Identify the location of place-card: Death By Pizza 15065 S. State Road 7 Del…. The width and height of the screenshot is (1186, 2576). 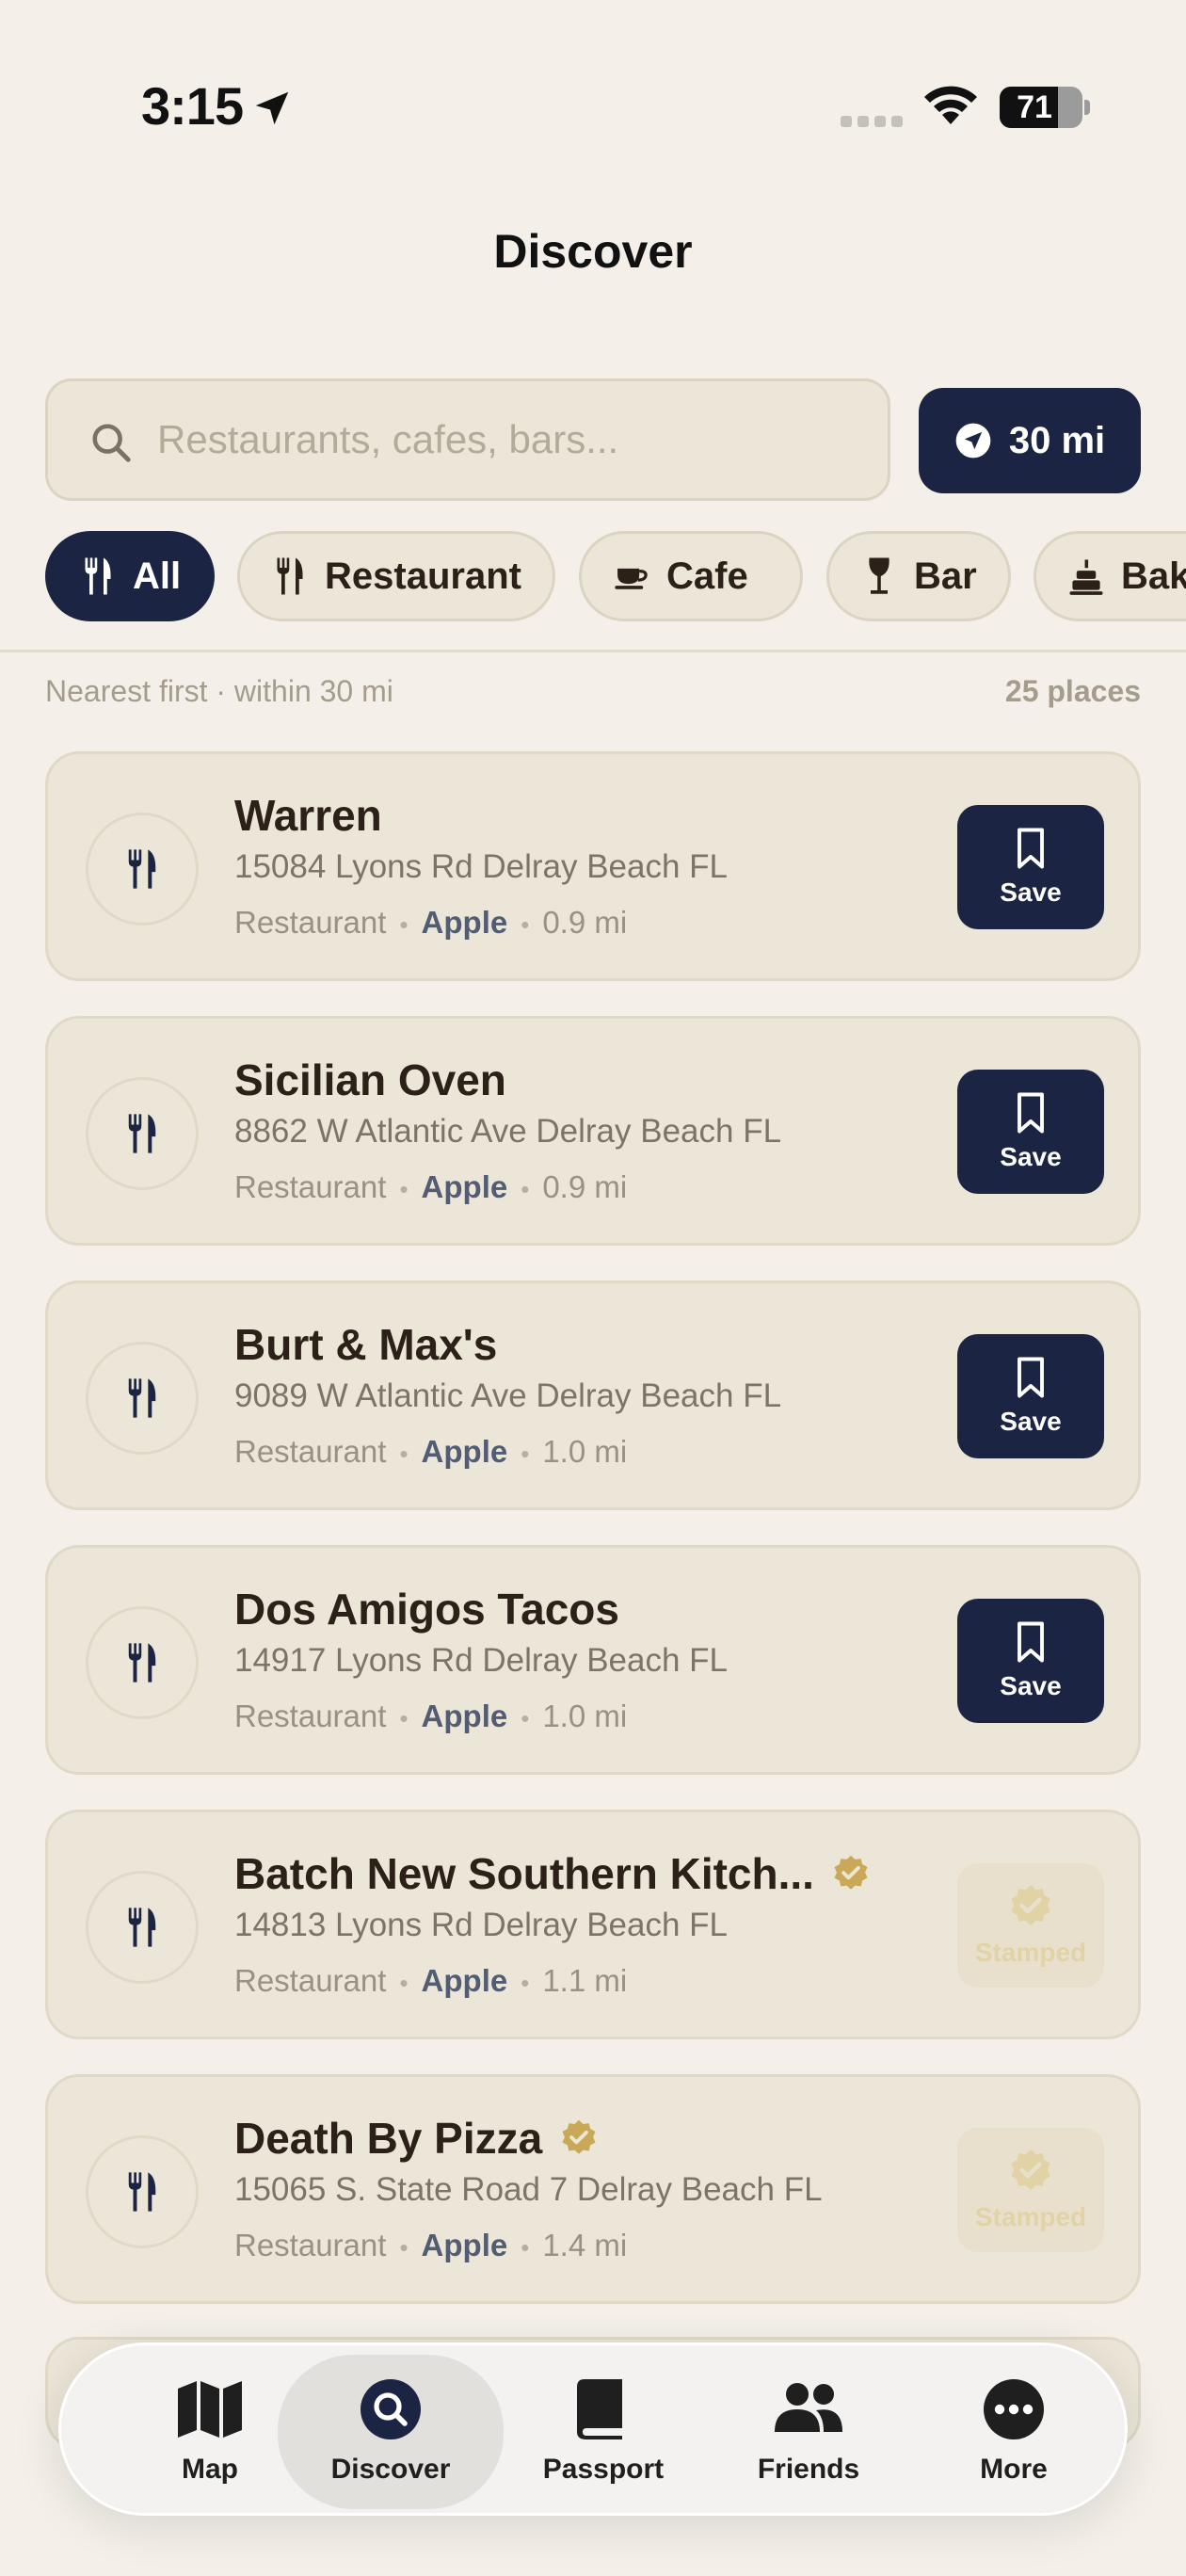
(593, 2189).